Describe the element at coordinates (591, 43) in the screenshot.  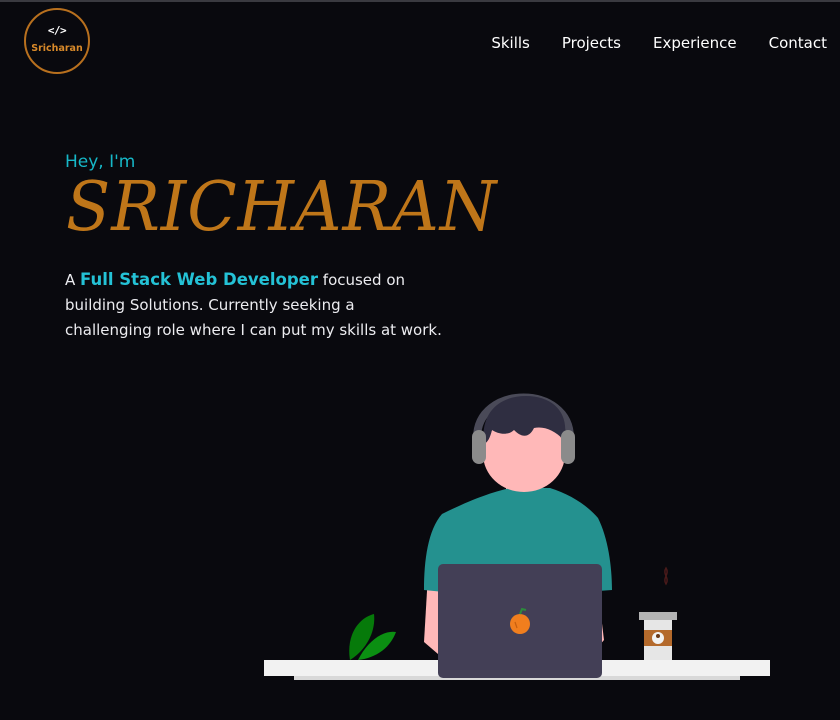
I see `nav-item-projects: Projects` at that location.